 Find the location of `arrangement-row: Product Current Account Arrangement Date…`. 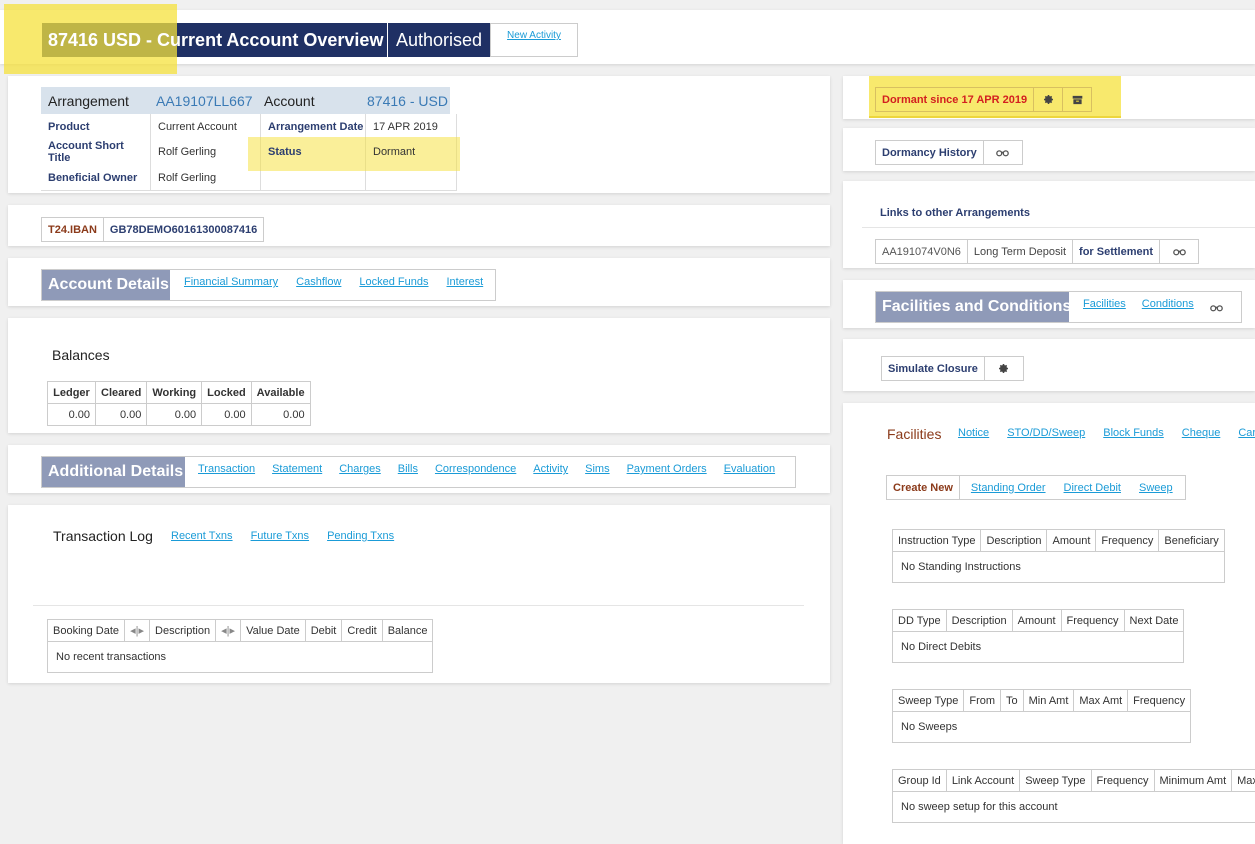

arrangement-row: Product Current Account Arrangement Date… is located at coordinates (249, 126).